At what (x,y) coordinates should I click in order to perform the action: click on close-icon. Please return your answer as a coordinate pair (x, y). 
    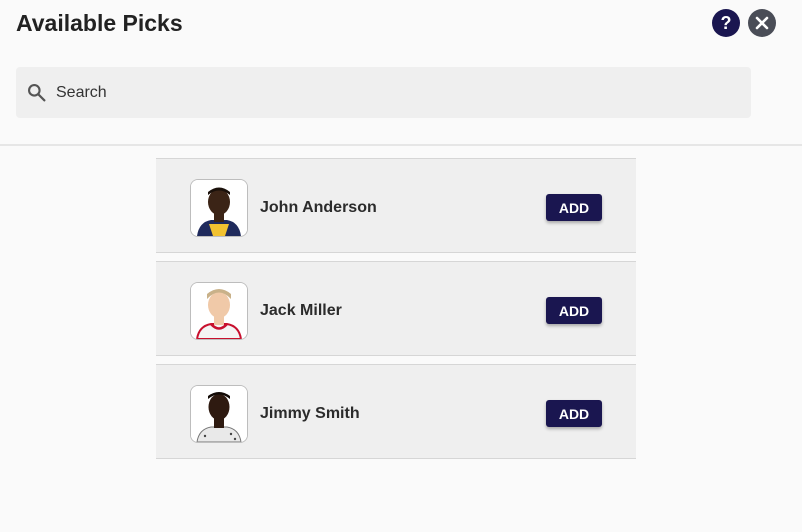
    Looking at the image, I should click on (762, 23).